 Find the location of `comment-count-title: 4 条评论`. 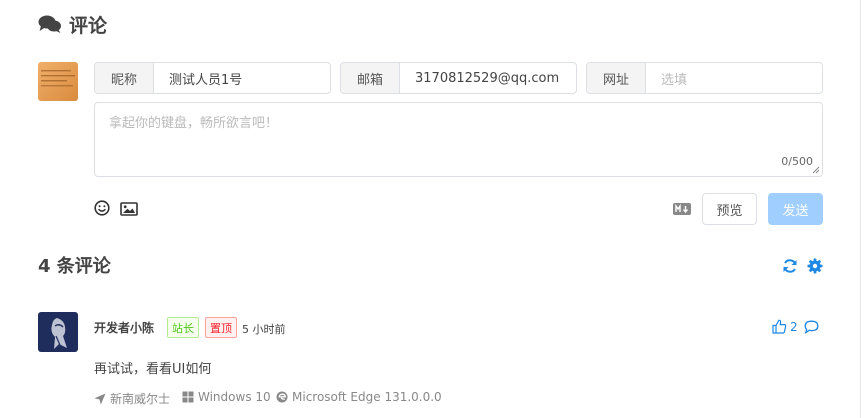

comment-count-title: 4 条评论 is located at coordinates (74, 266).